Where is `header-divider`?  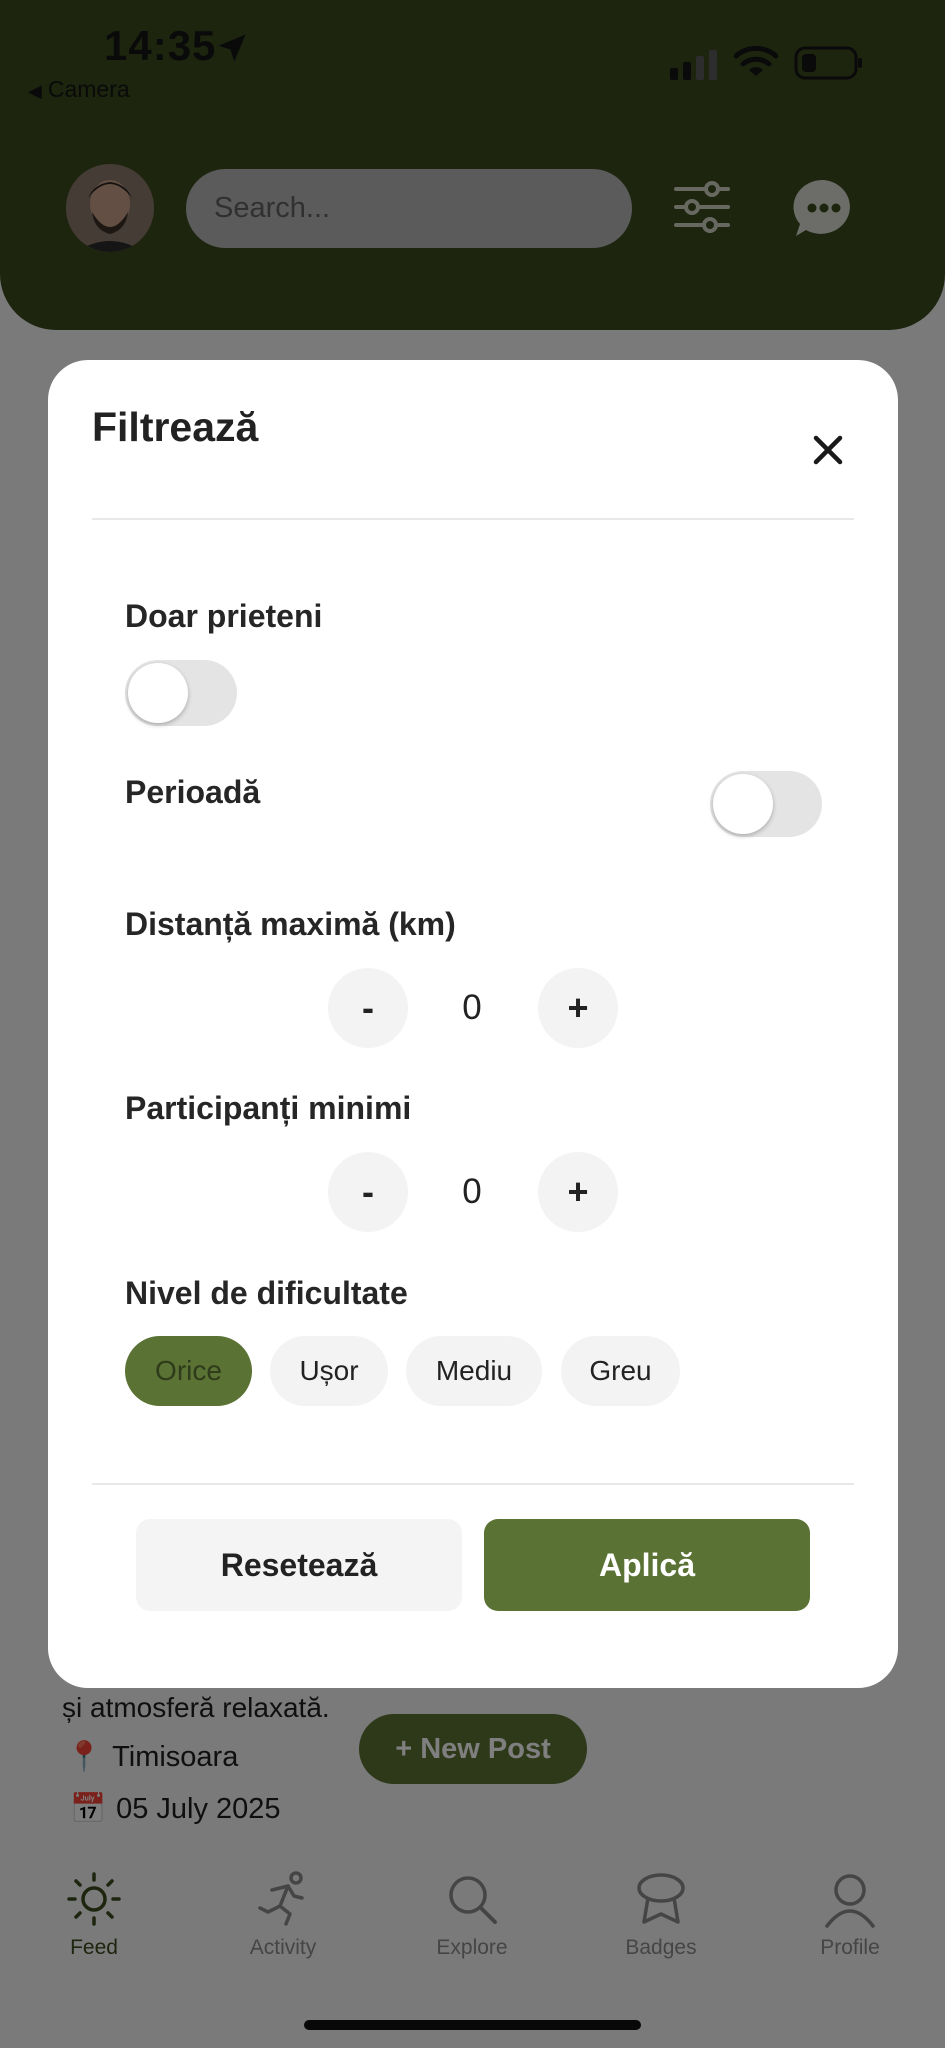
header-divider is located at coordinates (473, 519).